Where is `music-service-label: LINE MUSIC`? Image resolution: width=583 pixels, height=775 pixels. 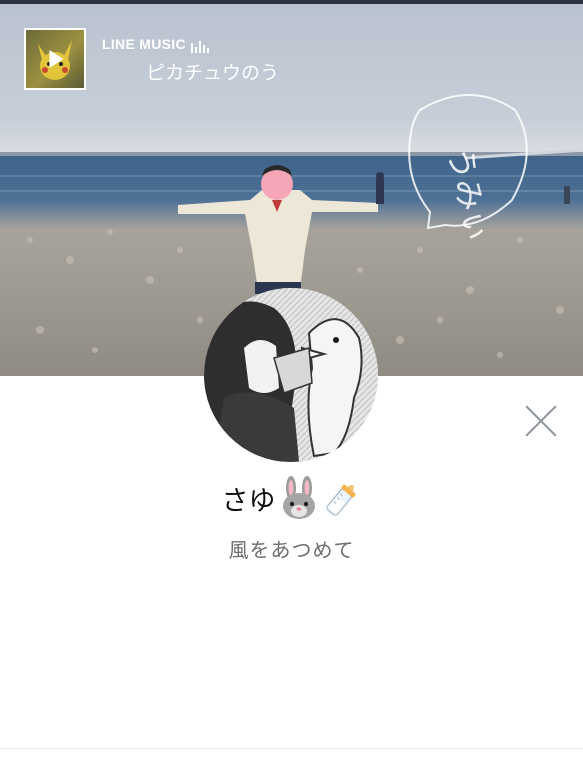
music-service-label: LINE MUSIC is located at coordinates (156, 44).